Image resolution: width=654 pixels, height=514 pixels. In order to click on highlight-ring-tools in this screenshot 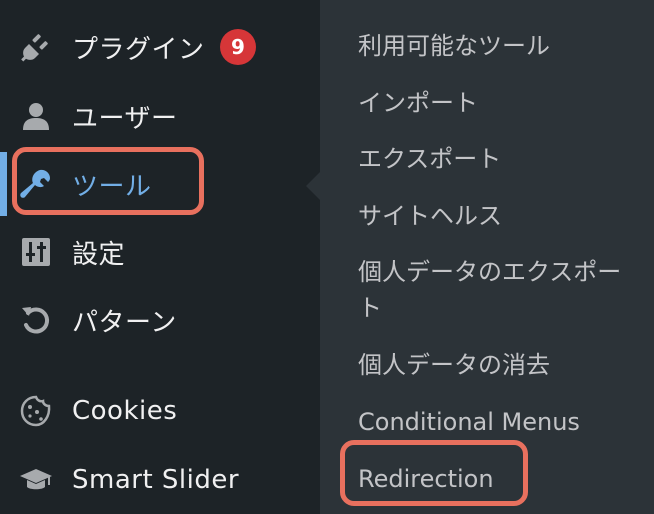, I will do `click(108, 181)`.